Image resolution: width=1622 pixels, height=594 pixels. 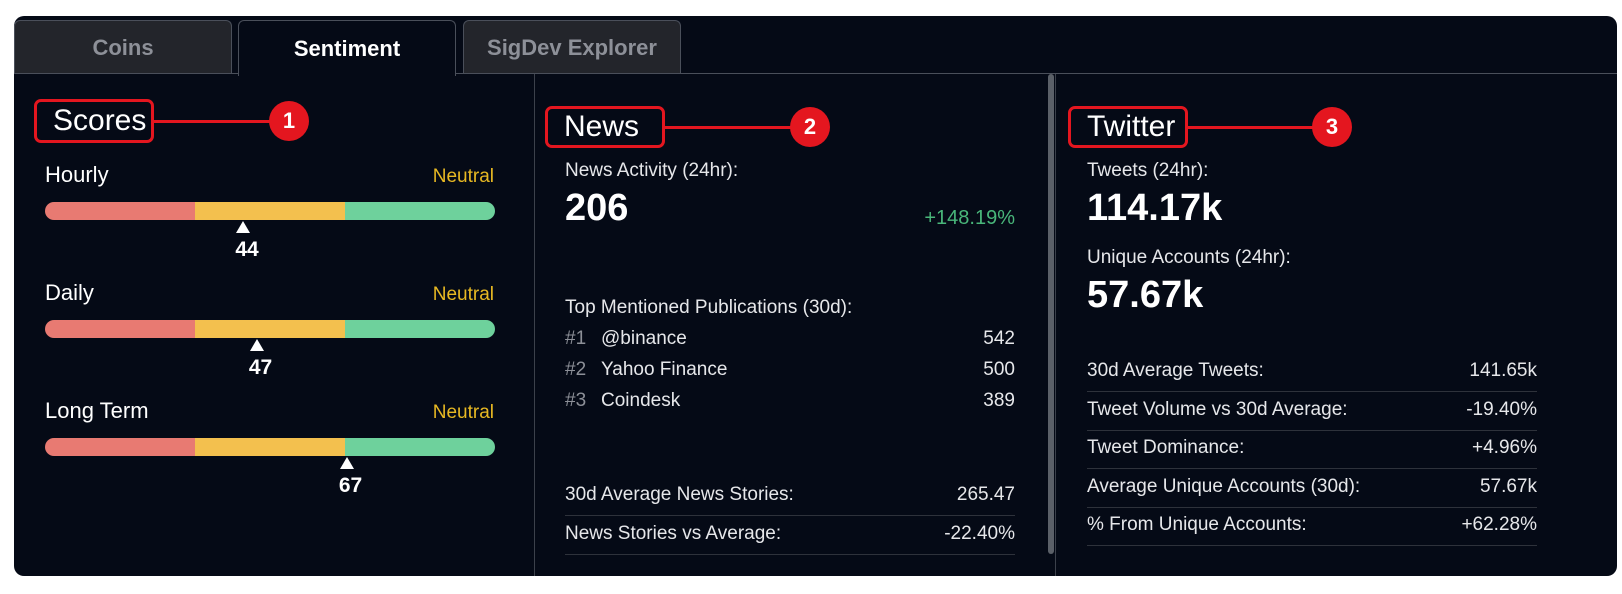 I want to click on publication-row: #1 @binance 542, so click(x=790, y=343).